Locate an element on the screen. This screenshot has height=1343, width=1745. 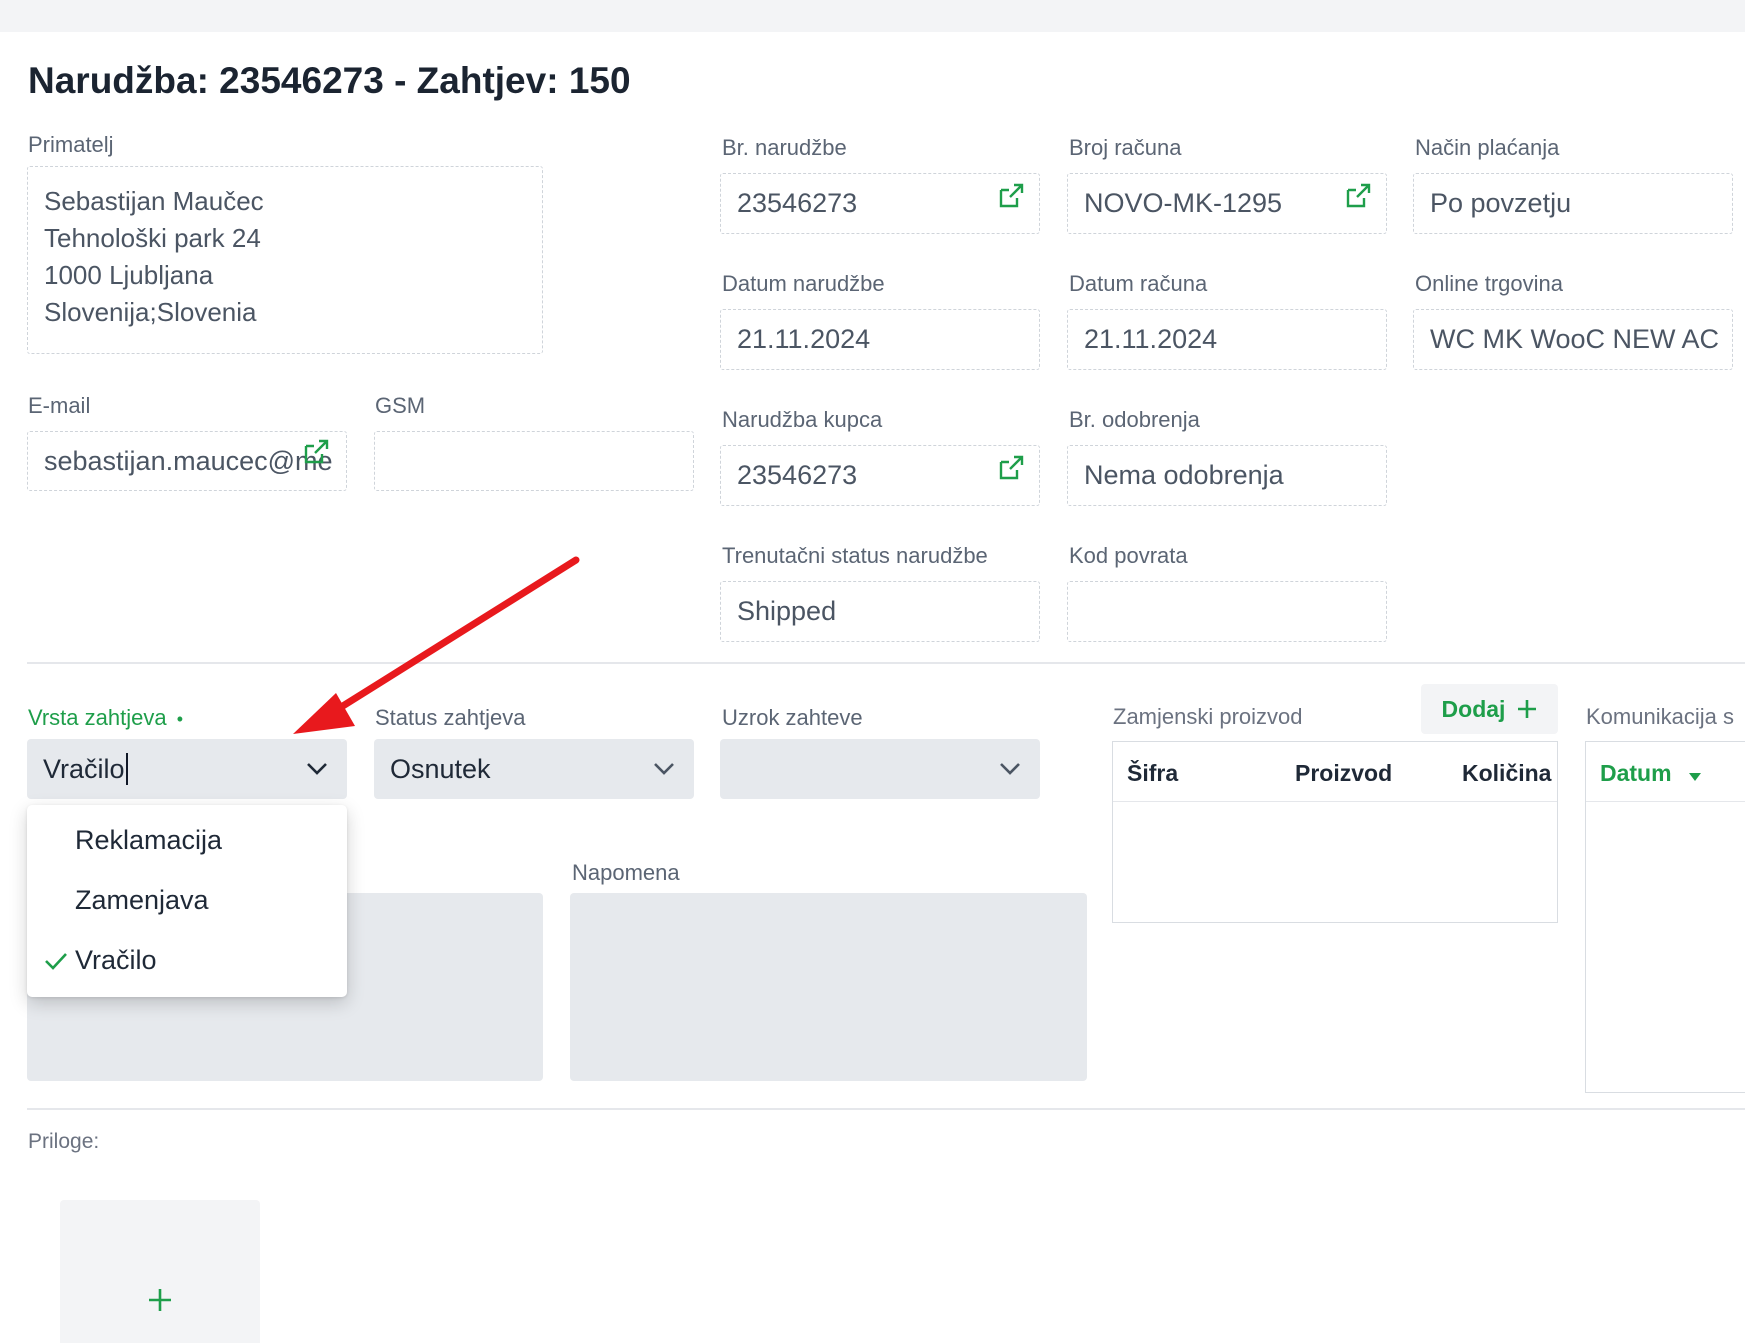
email-value: sebastijan.maucec@me is located at coordinates (188, 460).